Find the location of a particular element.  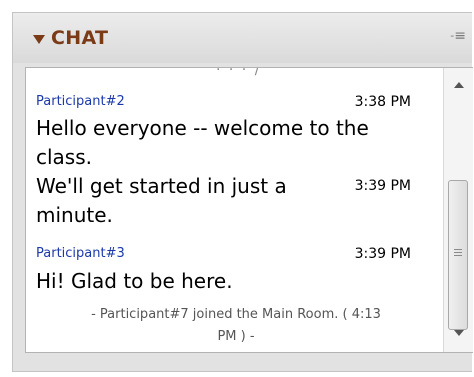

scroll-thumb is located at coordinates (458, 255).